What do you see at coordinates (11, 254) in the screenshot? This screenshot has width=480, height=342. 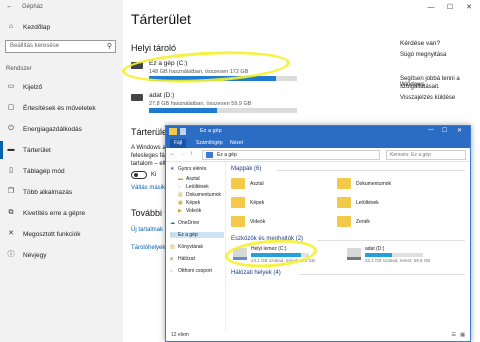 I see `info-icon: ⓘ` at bounding box center [11, 254].